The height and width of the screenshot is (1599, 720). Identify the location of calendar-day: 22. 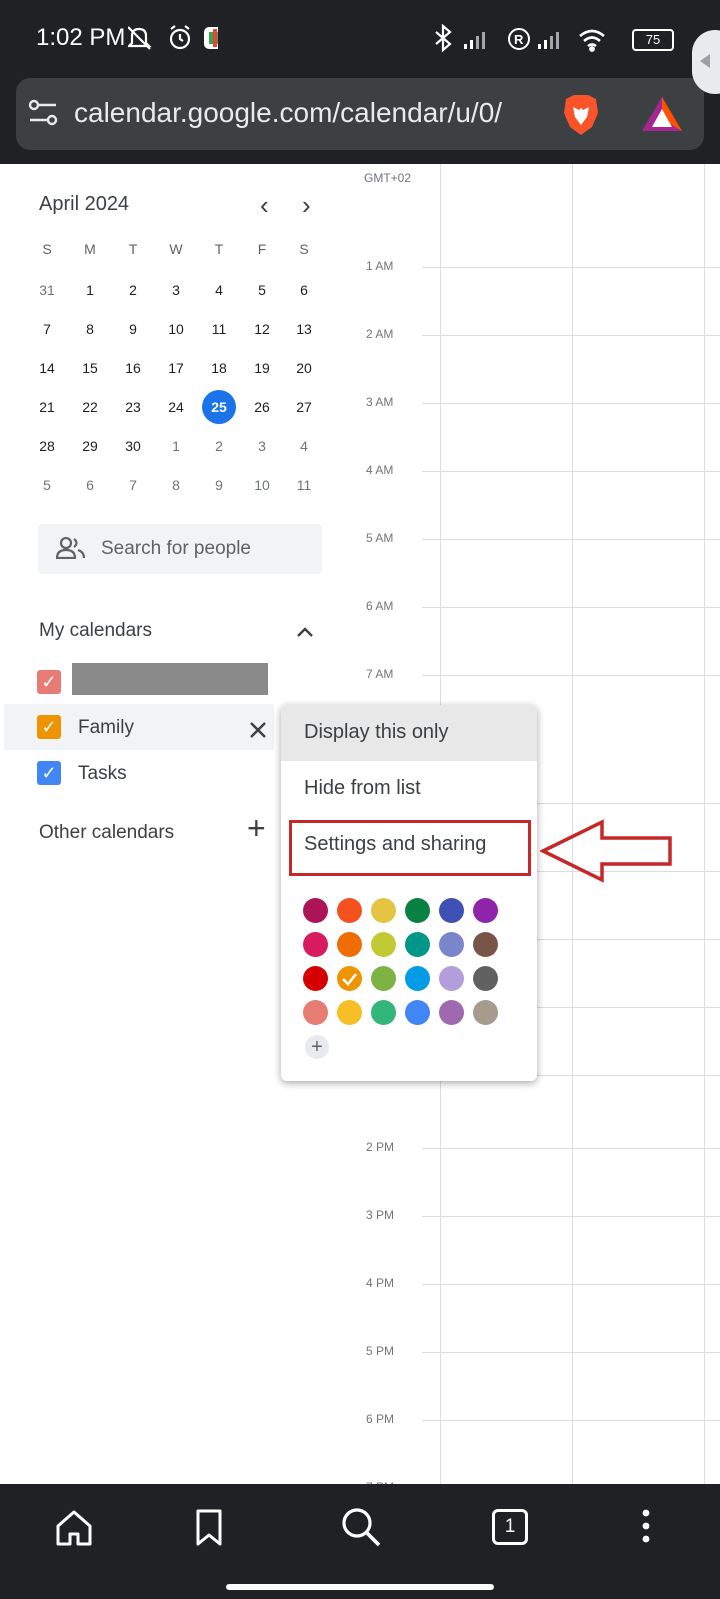
(90, 407).